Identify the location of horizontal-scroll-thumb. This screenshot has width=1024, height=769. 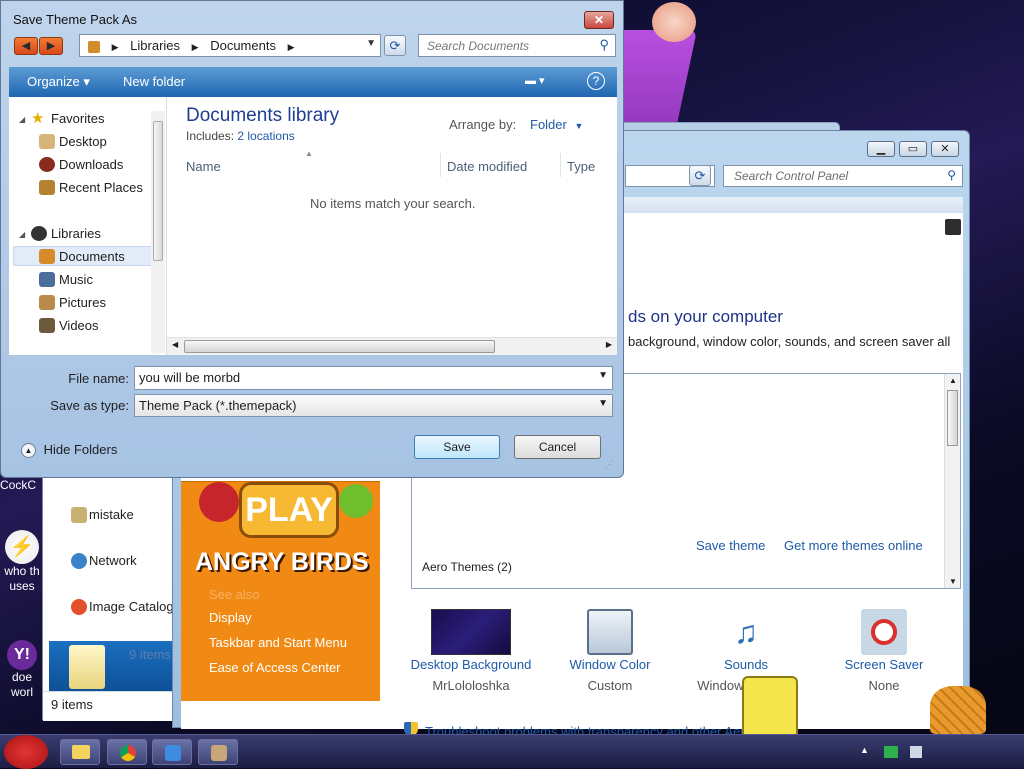
(339, 346).